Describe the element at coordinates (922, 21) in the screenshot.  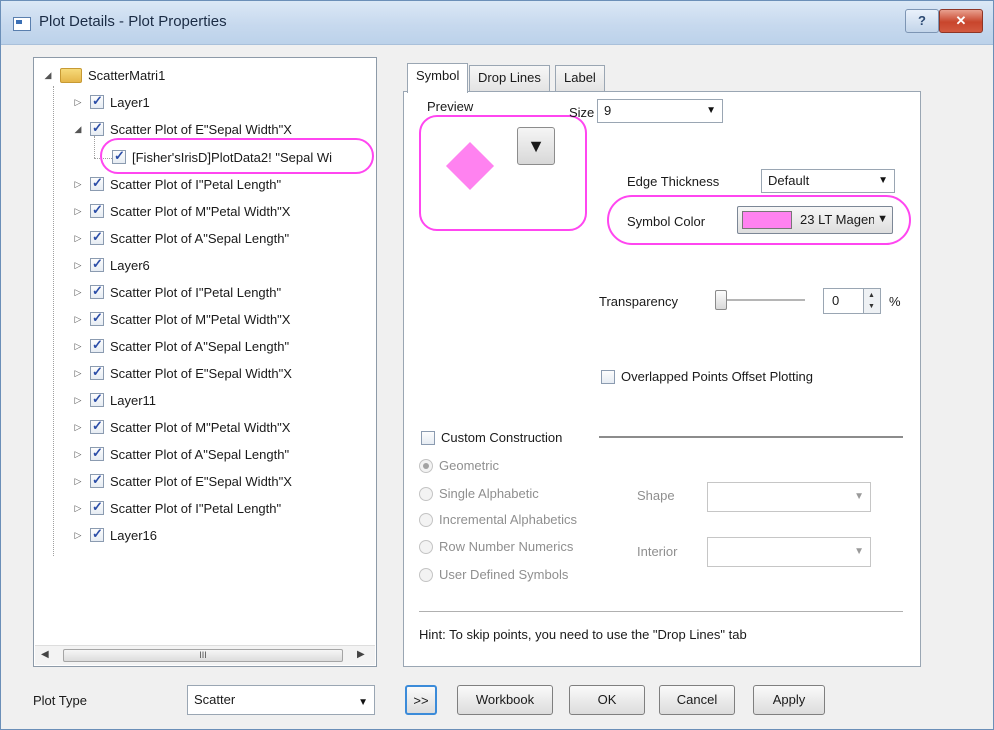
I see `help-button: ?` at that location.